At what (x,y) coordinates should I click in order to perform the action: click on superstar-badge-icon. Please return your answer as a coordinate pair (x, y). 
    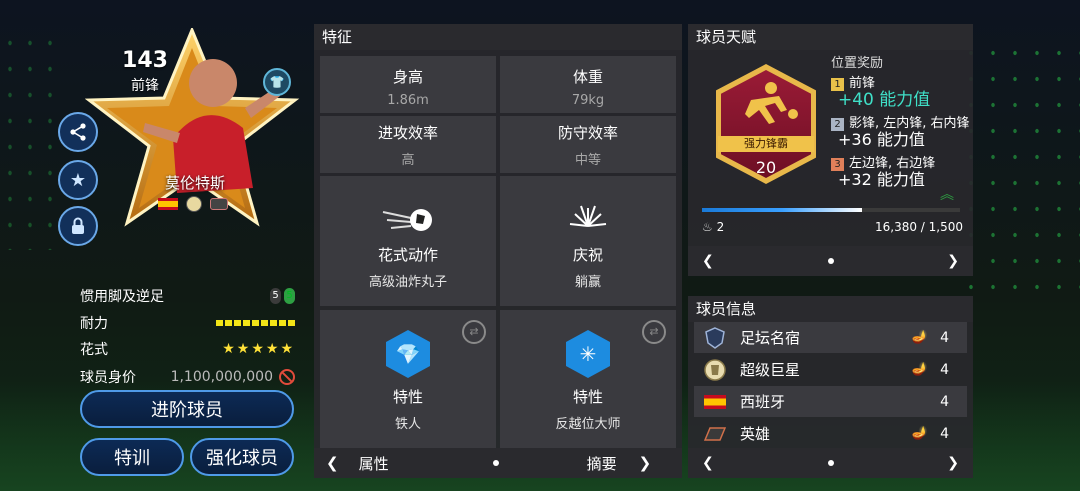
    Looking at the image, I should click on (715, 369).